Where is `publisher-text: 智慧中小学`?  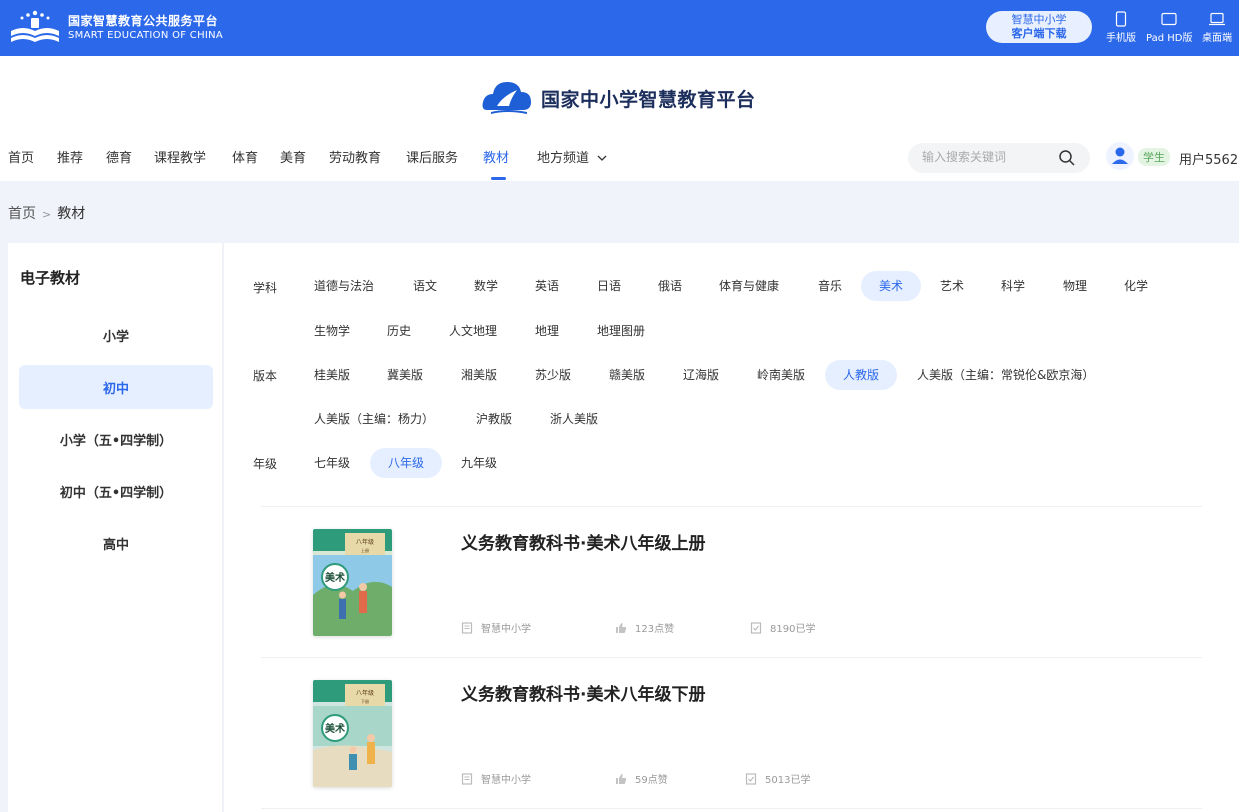
publisher-text: 智慧中小学 is located at coordinates (506, 780).